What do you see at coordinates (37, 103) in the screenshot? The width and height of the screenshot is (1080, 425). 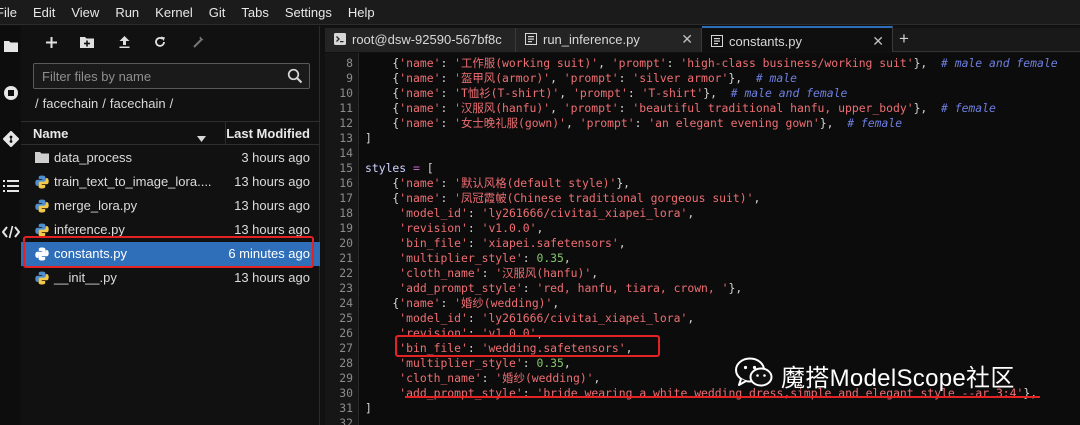 I see `breadcrumb-root: /` at bounding box center [37, 103].